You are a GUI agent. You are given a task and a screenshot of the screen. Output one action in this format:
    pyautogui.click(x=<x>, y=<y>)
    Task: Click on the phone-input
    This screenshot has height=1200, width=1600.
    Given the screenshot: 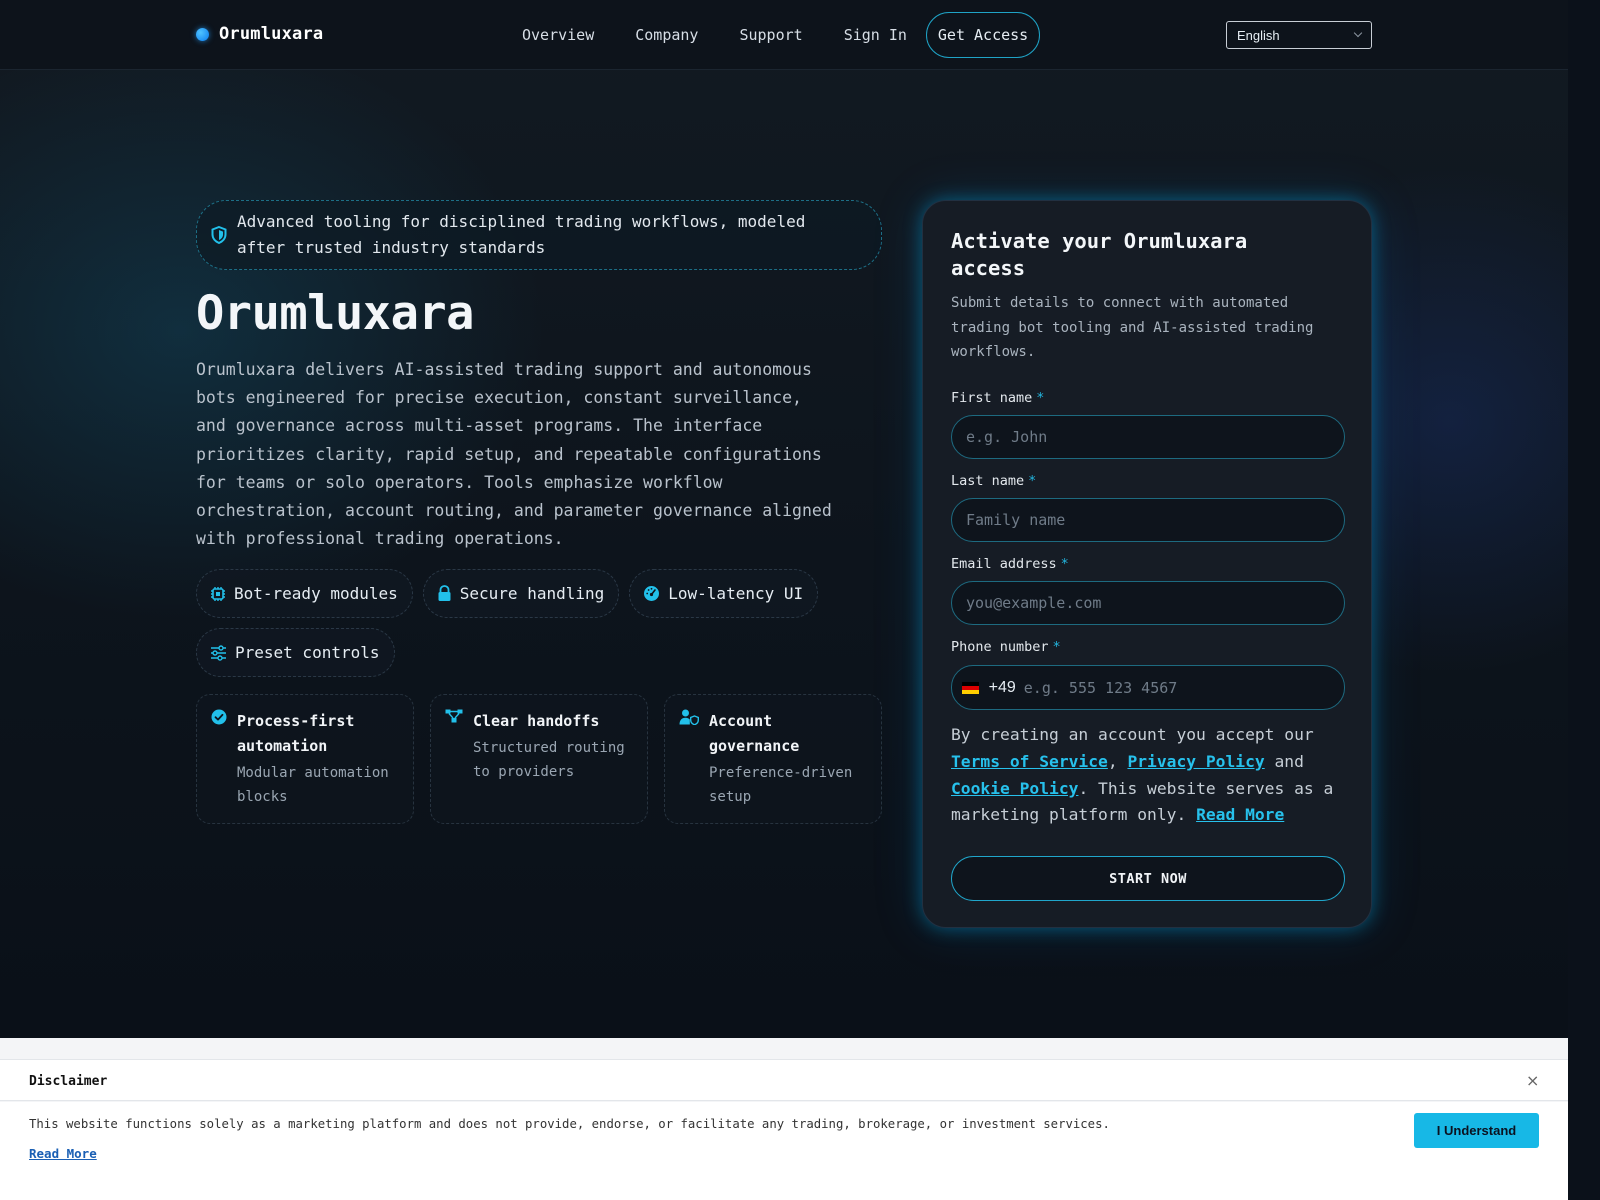 What is the action you would take?
    pyautogui.click(x=1176, y=687)
    